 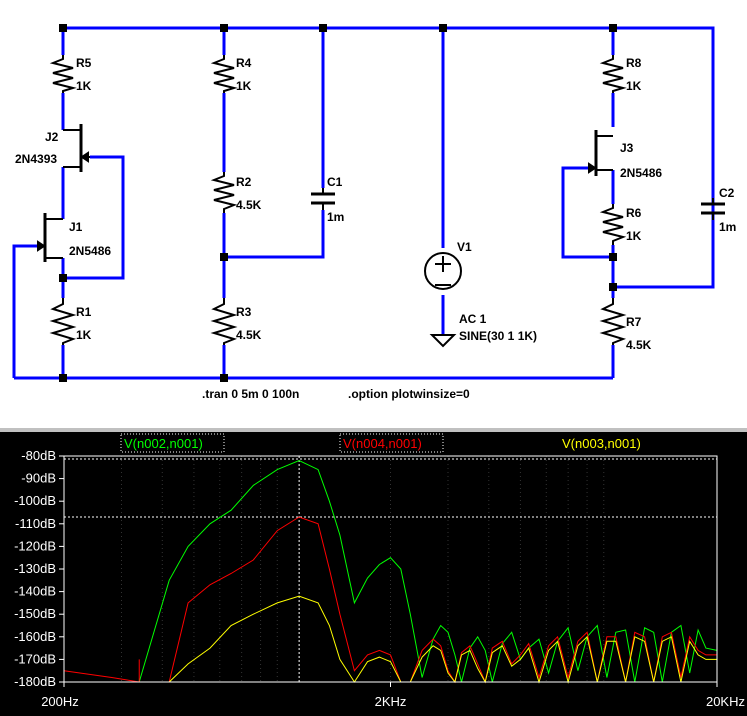 What do you see at coordinates (323, 199) in the screenshot?
I see `capacitor-c1` at bounding box center [323, 199].